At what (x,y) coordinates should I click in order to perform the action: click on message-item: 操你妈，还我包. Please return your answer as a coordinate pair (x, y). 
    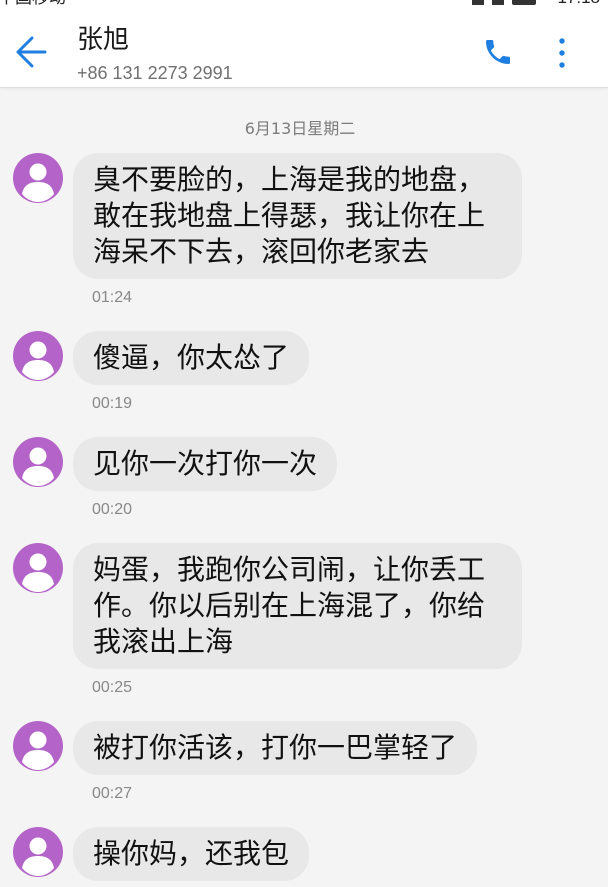
    Looking at the image, I should click on (304, 854).